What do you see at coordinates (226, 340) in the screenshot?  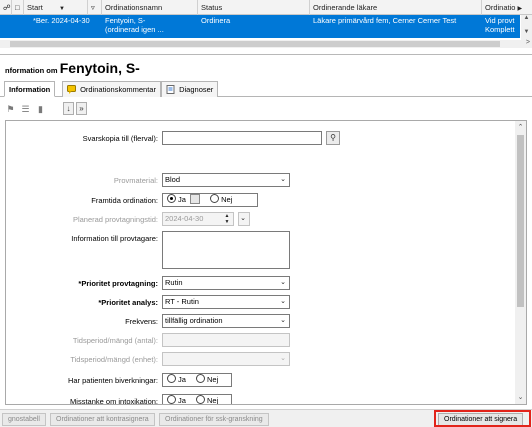 I see `tidsperiod-antal-input` at bounding box center [226, 340].